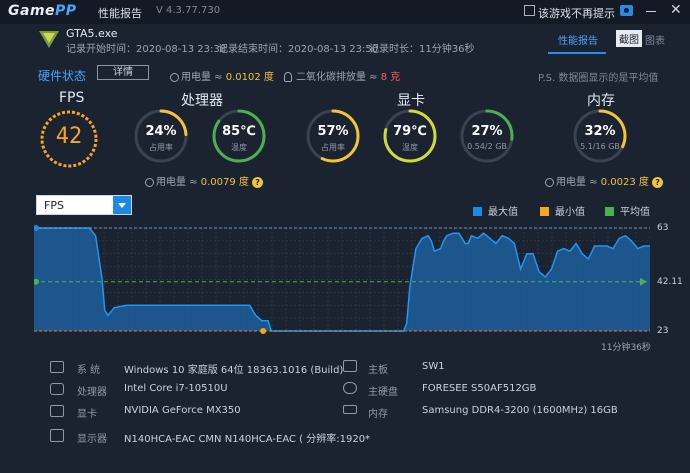  What do you see at coordinates (120, 13) in the screenshot?
I see `window-title: 性能报告` at bounding box center [120, 13].